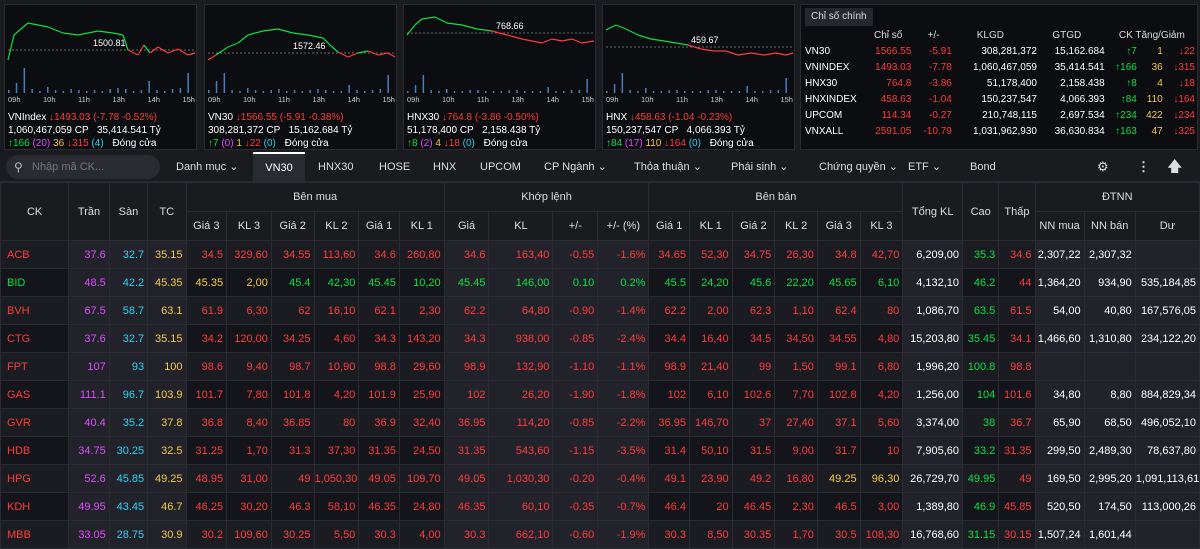 Image resolution: width=1200 pixels, height=549 pixels. Describe the element at coordinates (760, 167) in the screenshot. I see `tab-derivatives: Phái sinh ⌄` at that location.